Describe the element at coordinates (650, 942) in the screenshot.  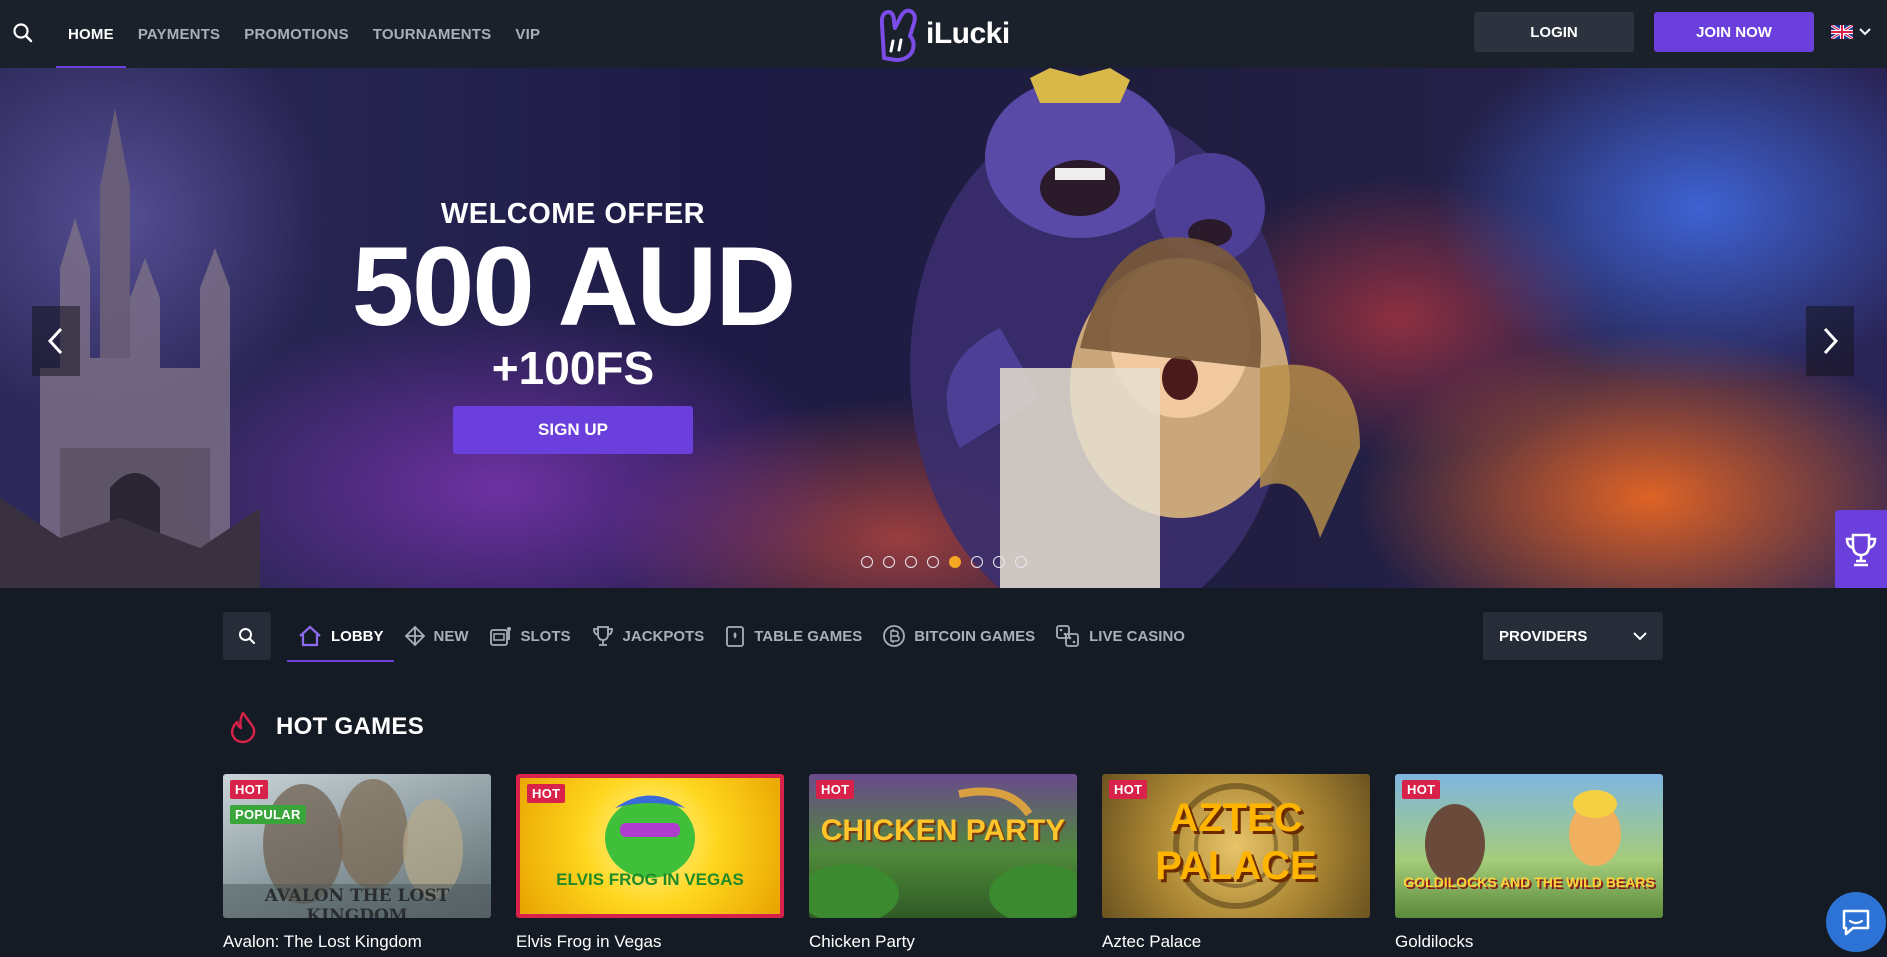
I see `game-name: Elvis Frog in Vegas` at that location.